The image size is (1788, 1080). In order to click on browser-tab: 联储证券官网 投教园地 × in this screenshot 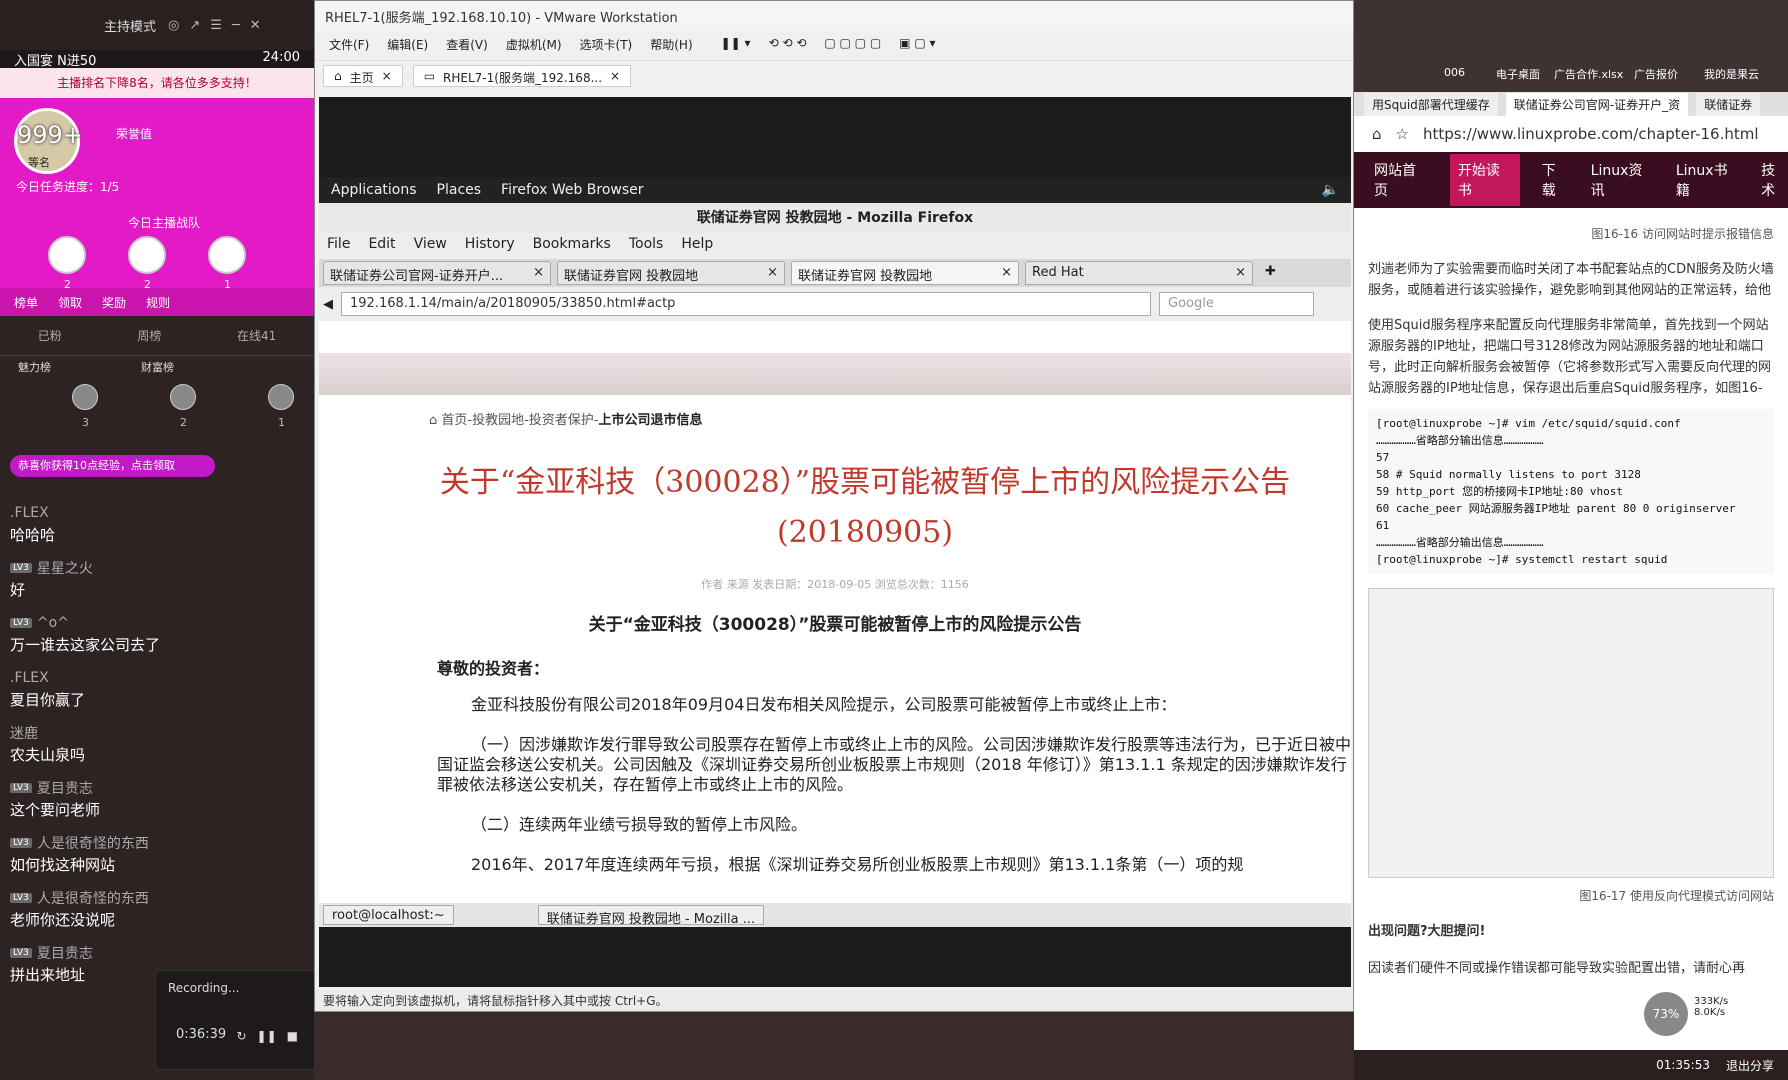, I will do `click(671, 273)`.